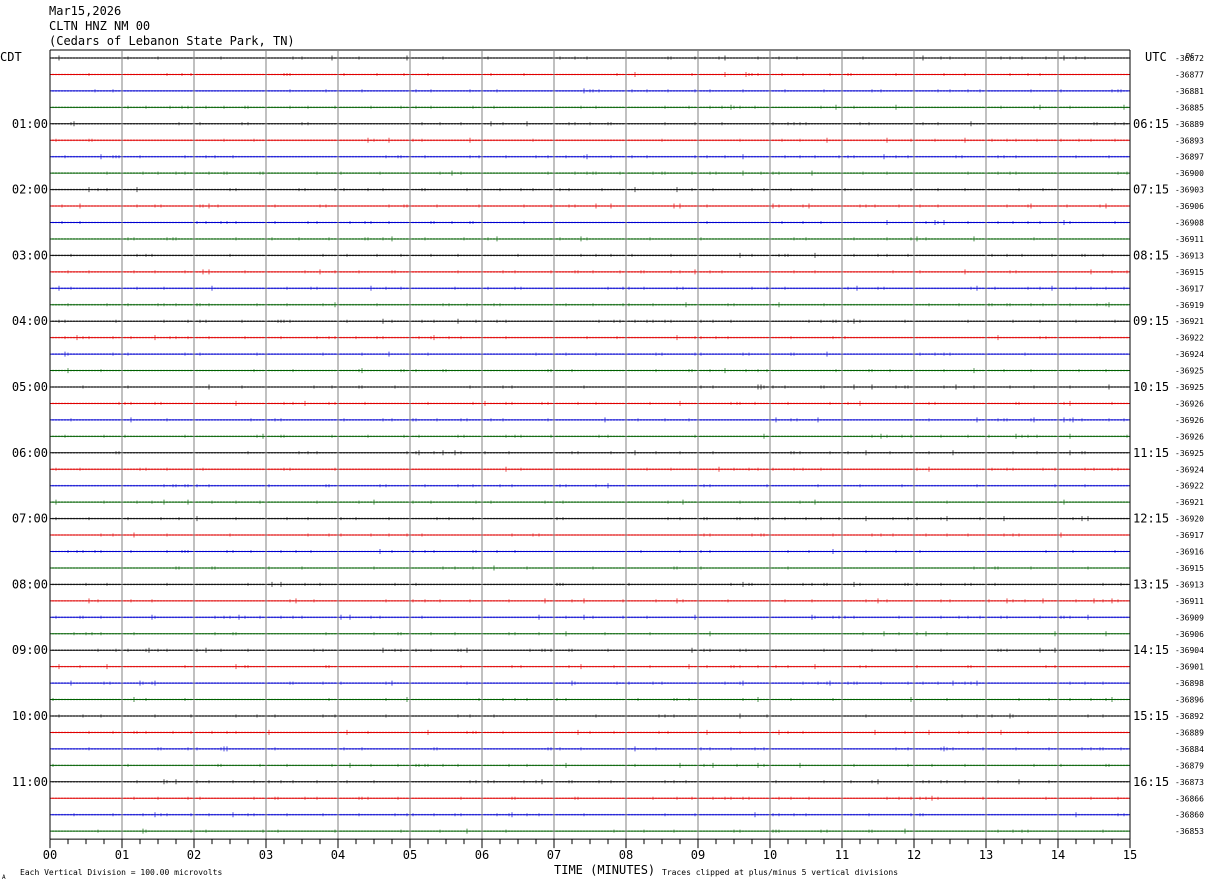 The image size is (1210, 886). Describe the element at coordinates (194, 855) in the screenshot. I see `x-tick-label: 02` at that location.